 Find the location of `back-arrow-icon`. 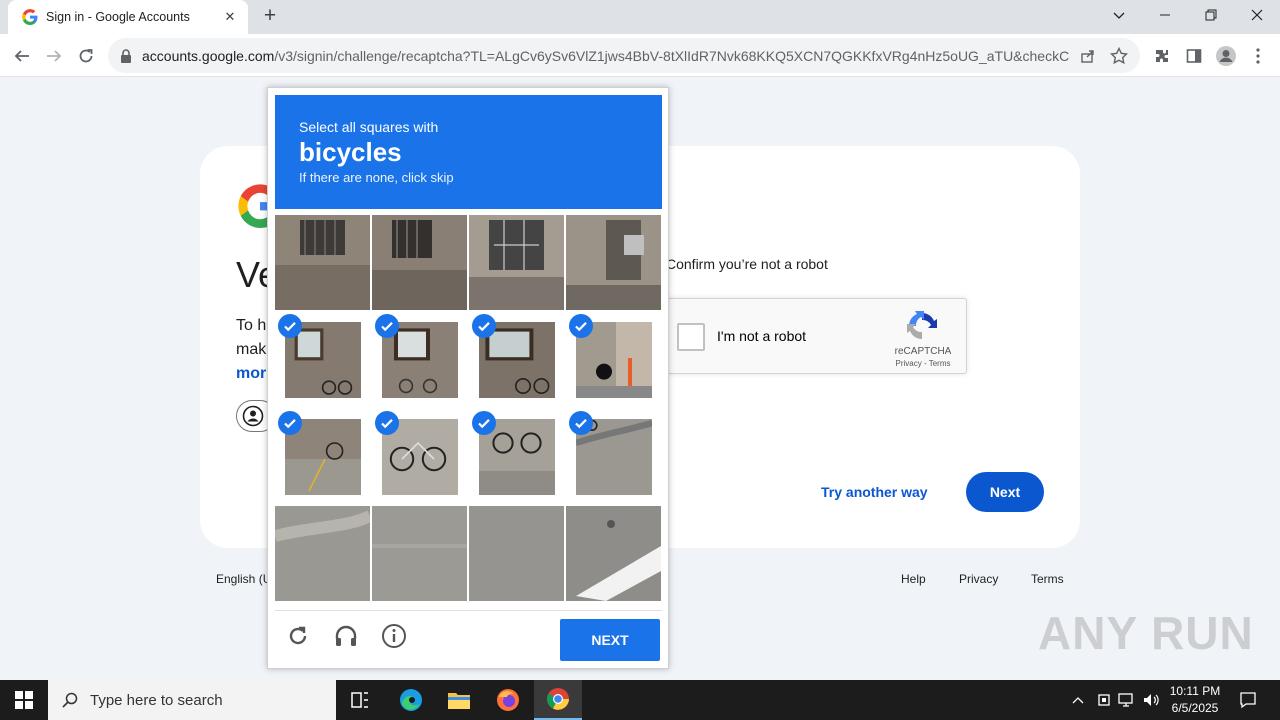

back-arrow-icon is located at coordinates (22, 56).